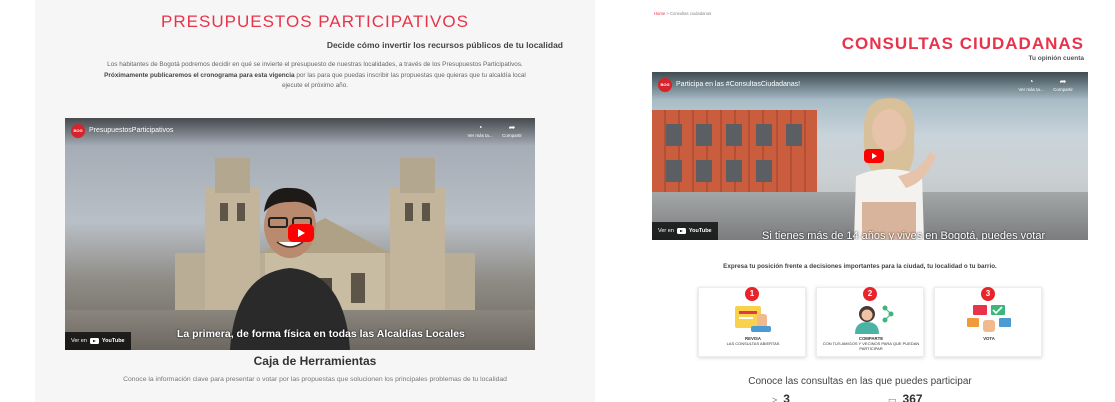  I want to click on arrow-icon: >, so click(775, 398).